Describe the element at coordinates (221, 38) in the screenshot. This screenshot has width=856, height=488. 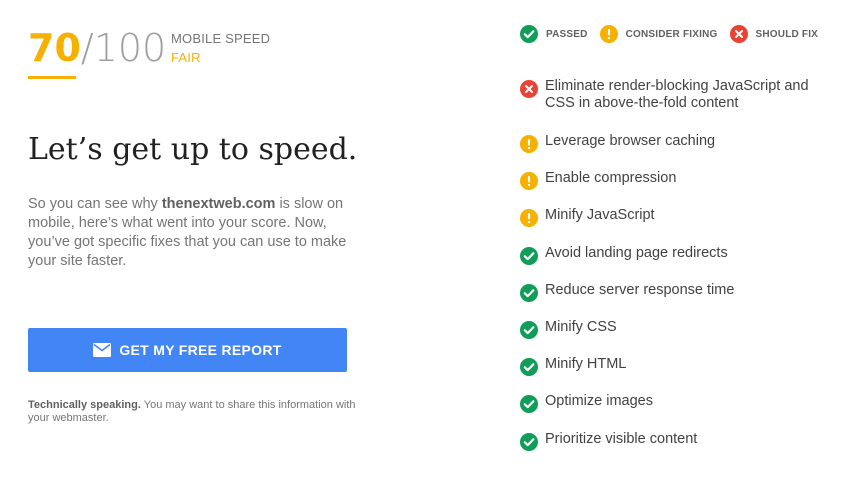
I see `speed-label: MOBILE SPEED` at that location.